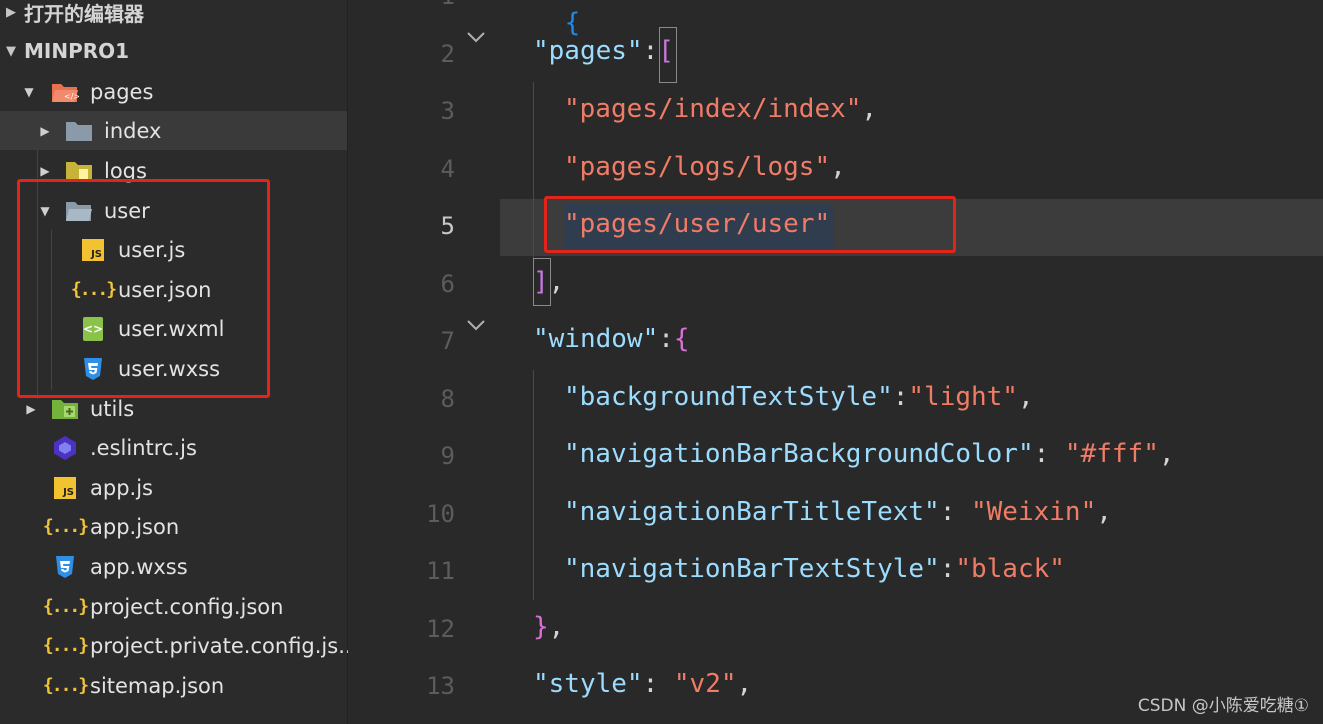 This screenshot has width=1323, height=724. Describe the element at coordinates (65, 448) in the screenshot. I see `eslint-icon` at that location.